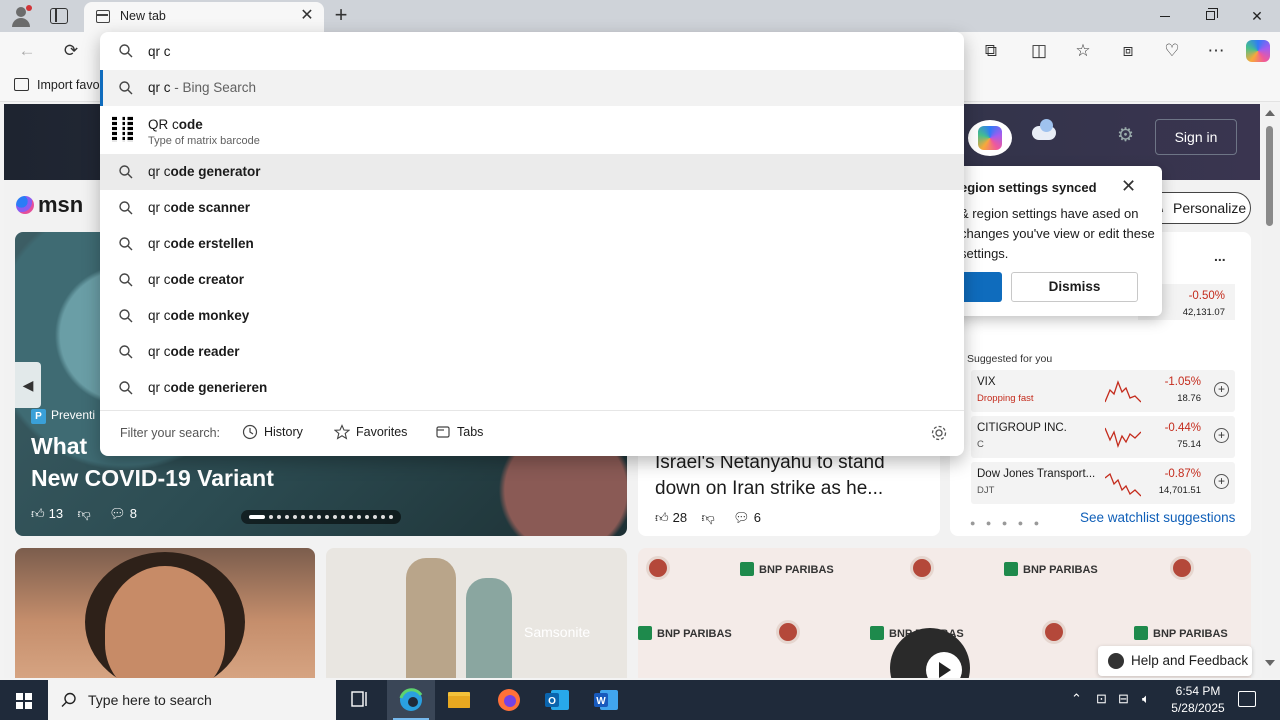  What do you see at coordinates (1039, 51) in the screenshot?
I see `split-screen-icon: ◫` at bounding box center [1039, 51].